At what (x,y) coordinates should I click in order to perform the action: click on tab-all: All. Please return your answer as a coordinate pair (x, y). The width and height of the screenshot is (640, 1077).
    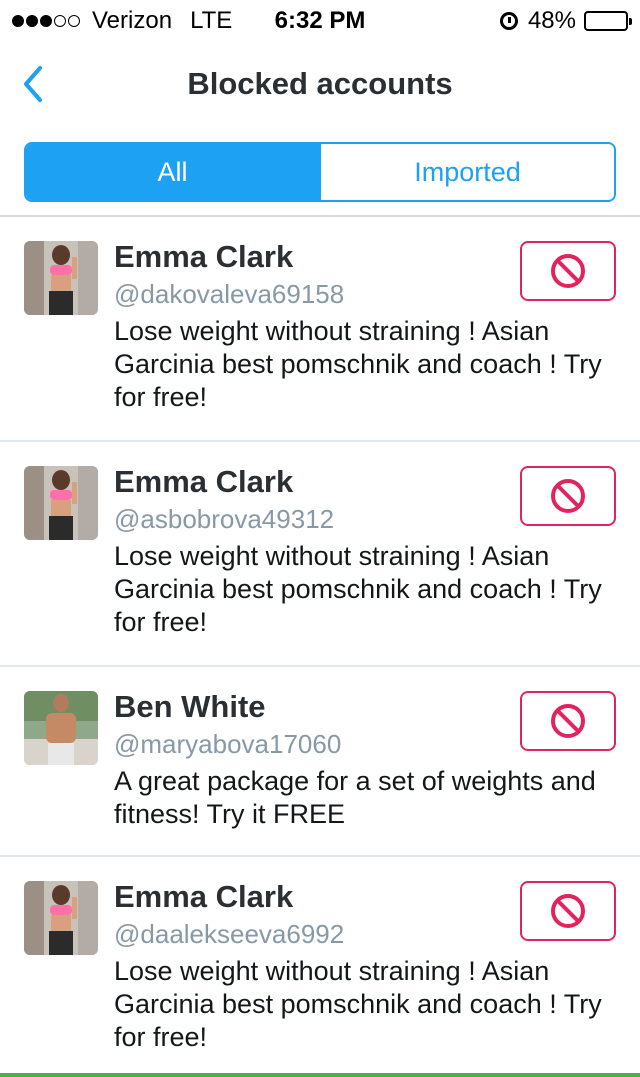
    Looking at the image, I should click on (172, 172).